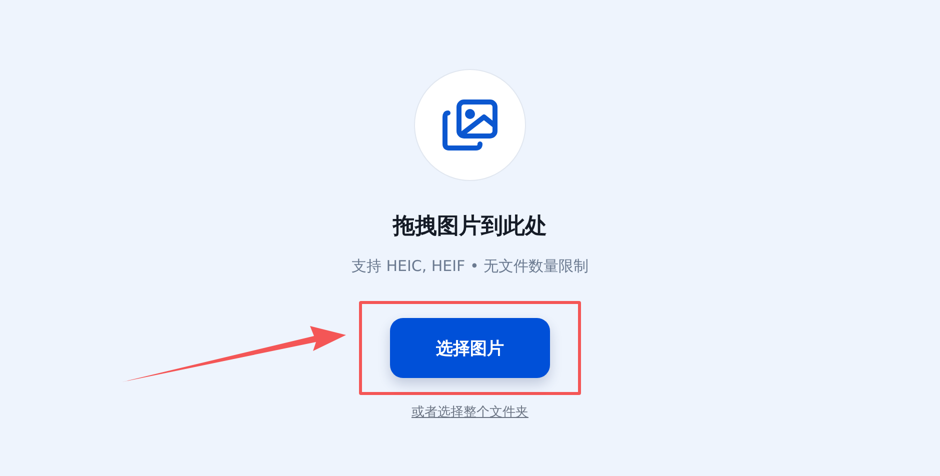 This screenshot has height=476, width=940. Describe the element at coordinates (470, 227) in the screenshot. I see `drop-title: 拖拽图片到此处` at that location.